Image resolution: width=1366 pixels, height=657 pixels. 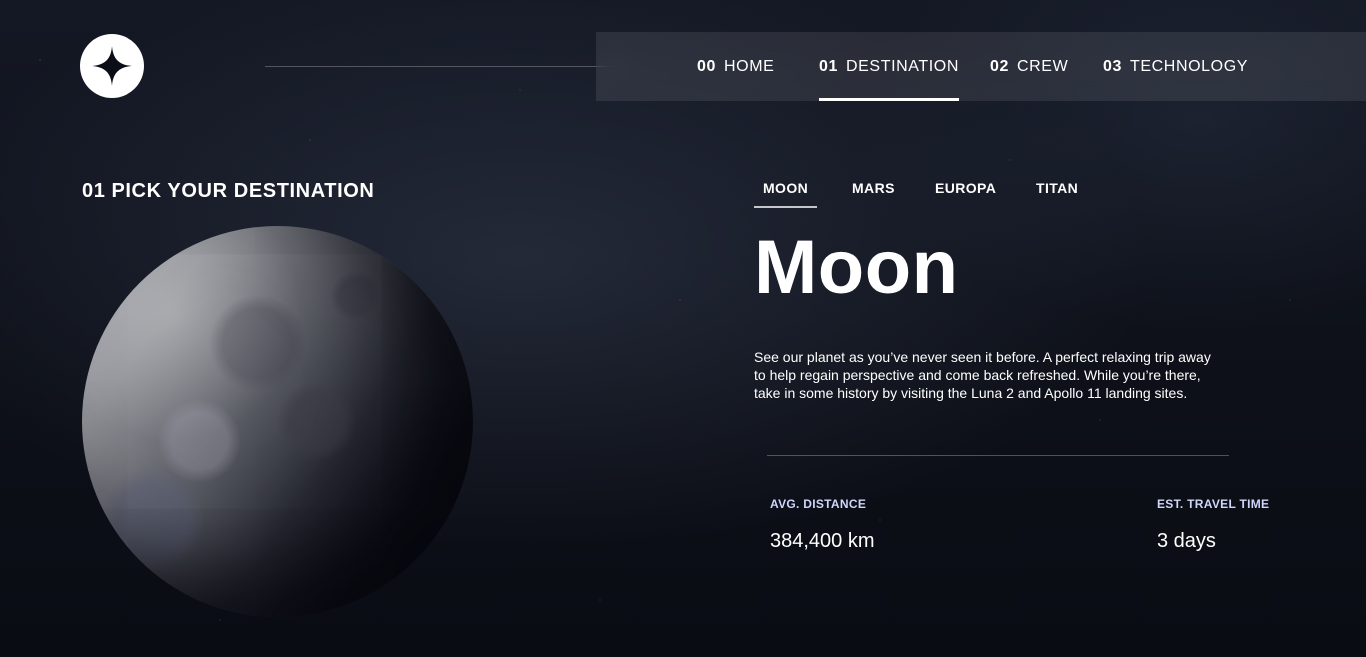 I want to click on page-title: 01 PICK YOUR DESTINATION, so click(x=228, y=191).